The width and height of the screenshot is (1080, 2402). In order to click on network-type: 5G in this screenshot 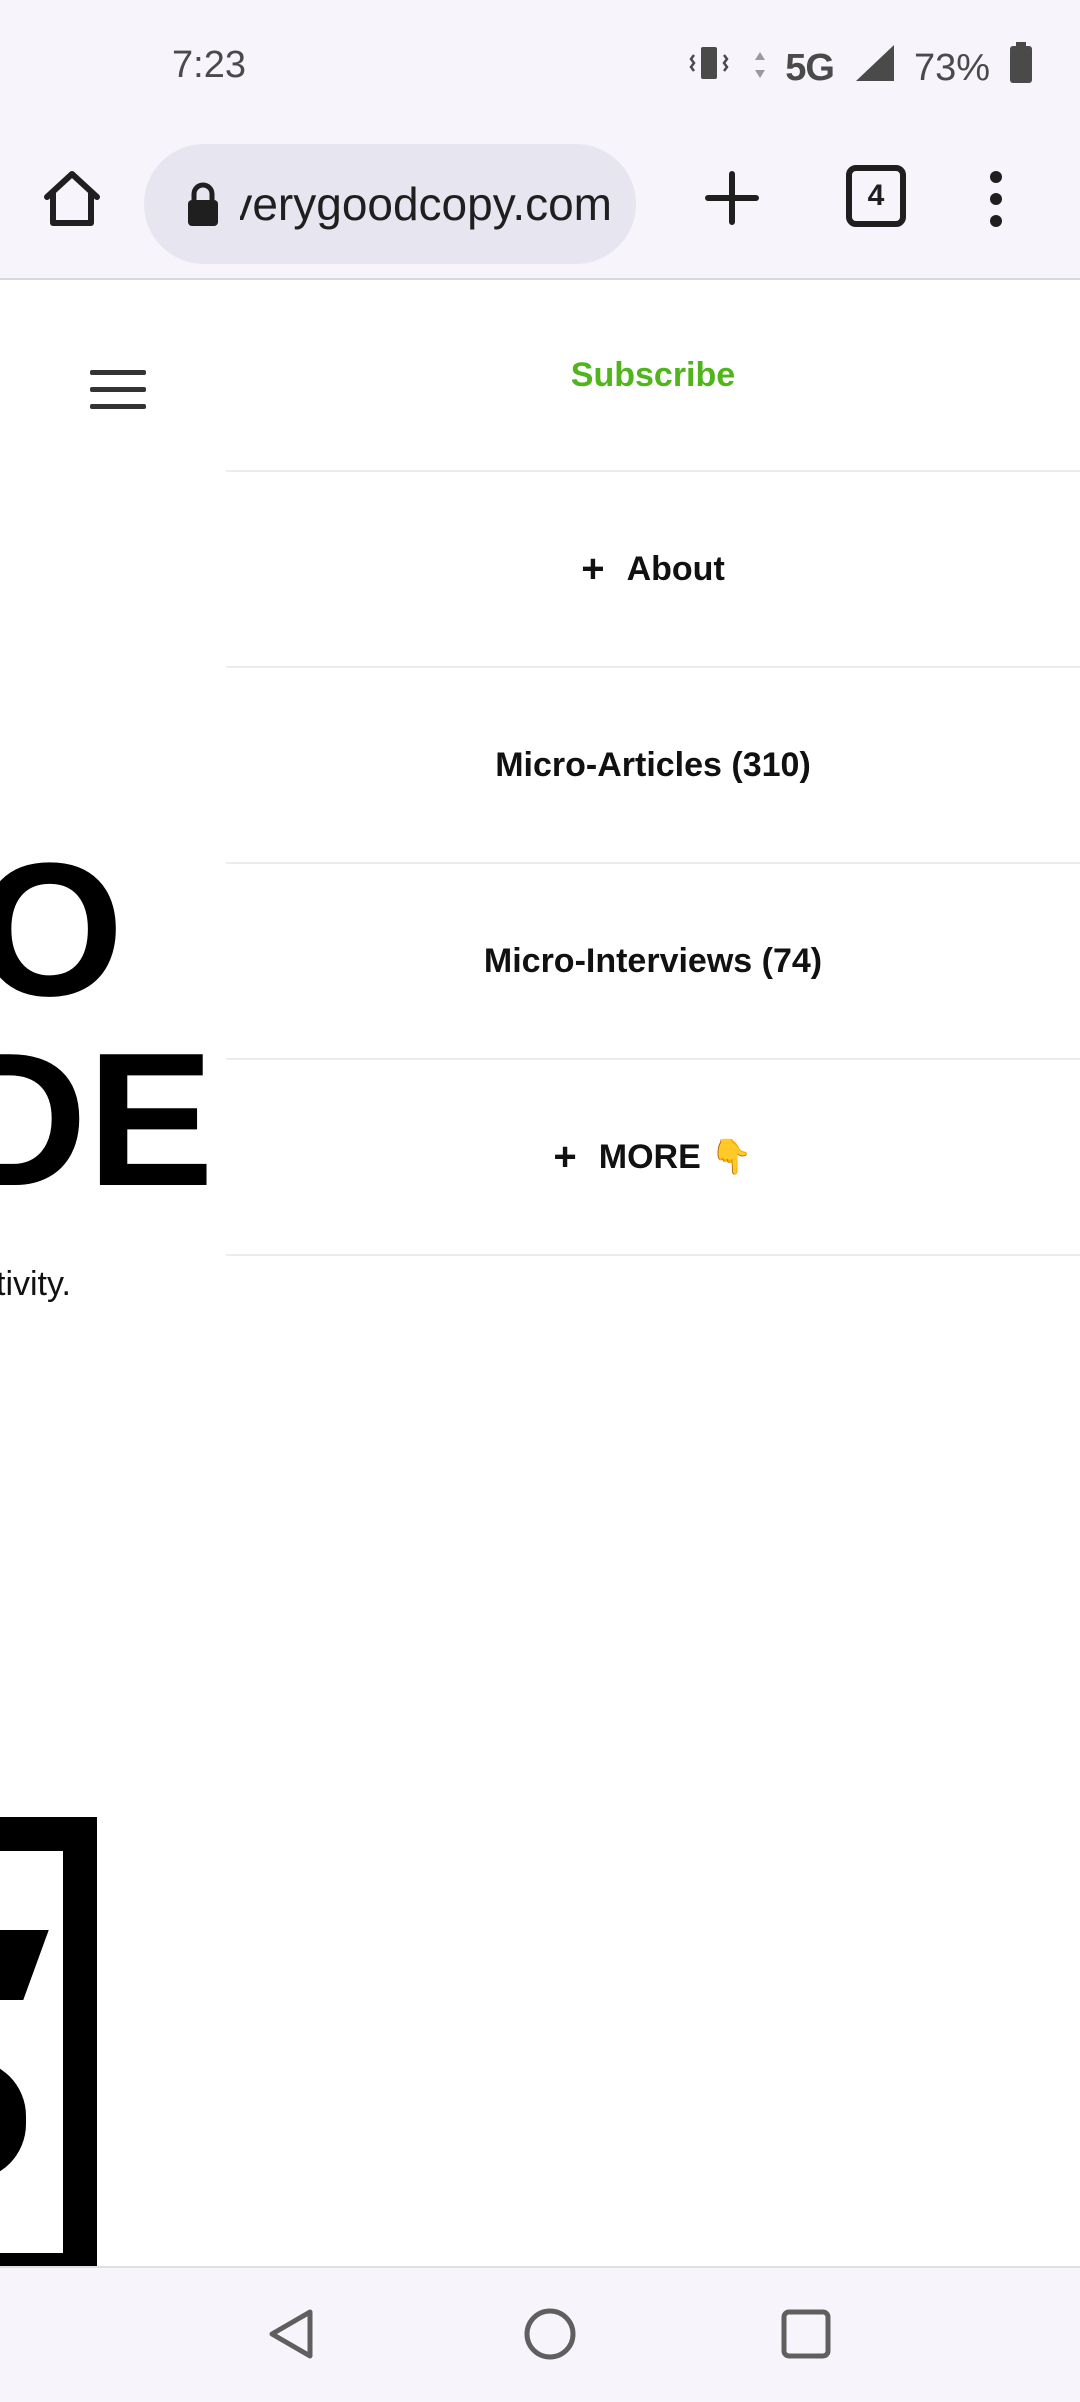, I will do `click(810, 67)`.